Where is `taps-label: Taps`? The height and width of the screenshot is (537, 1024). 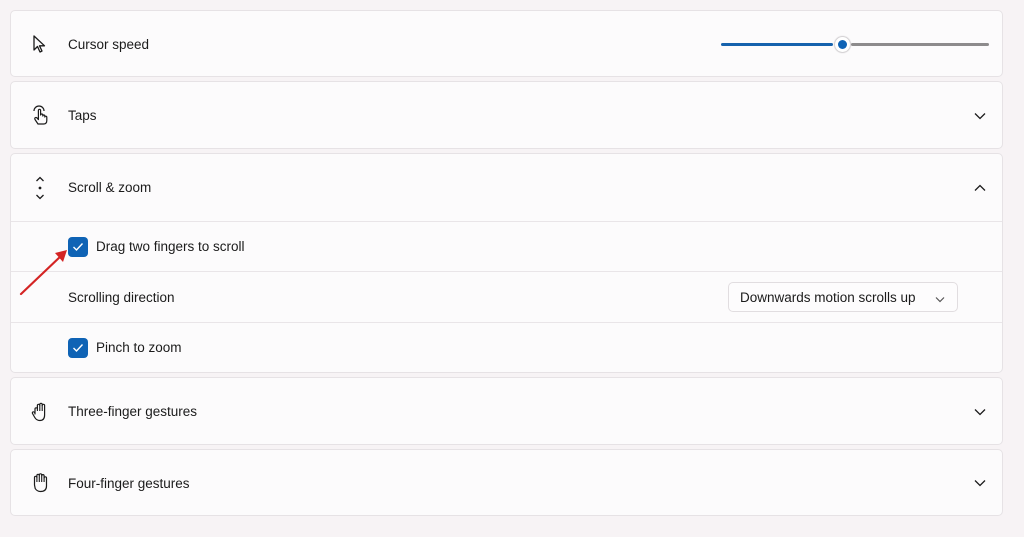 taps-label: Taps is located at coordinates (82, 115).